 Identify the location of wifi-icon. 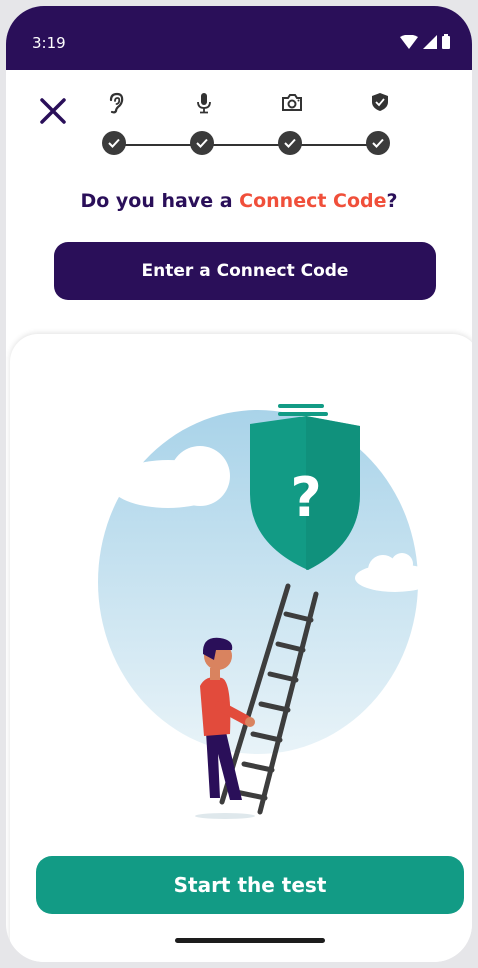
(409, 41).